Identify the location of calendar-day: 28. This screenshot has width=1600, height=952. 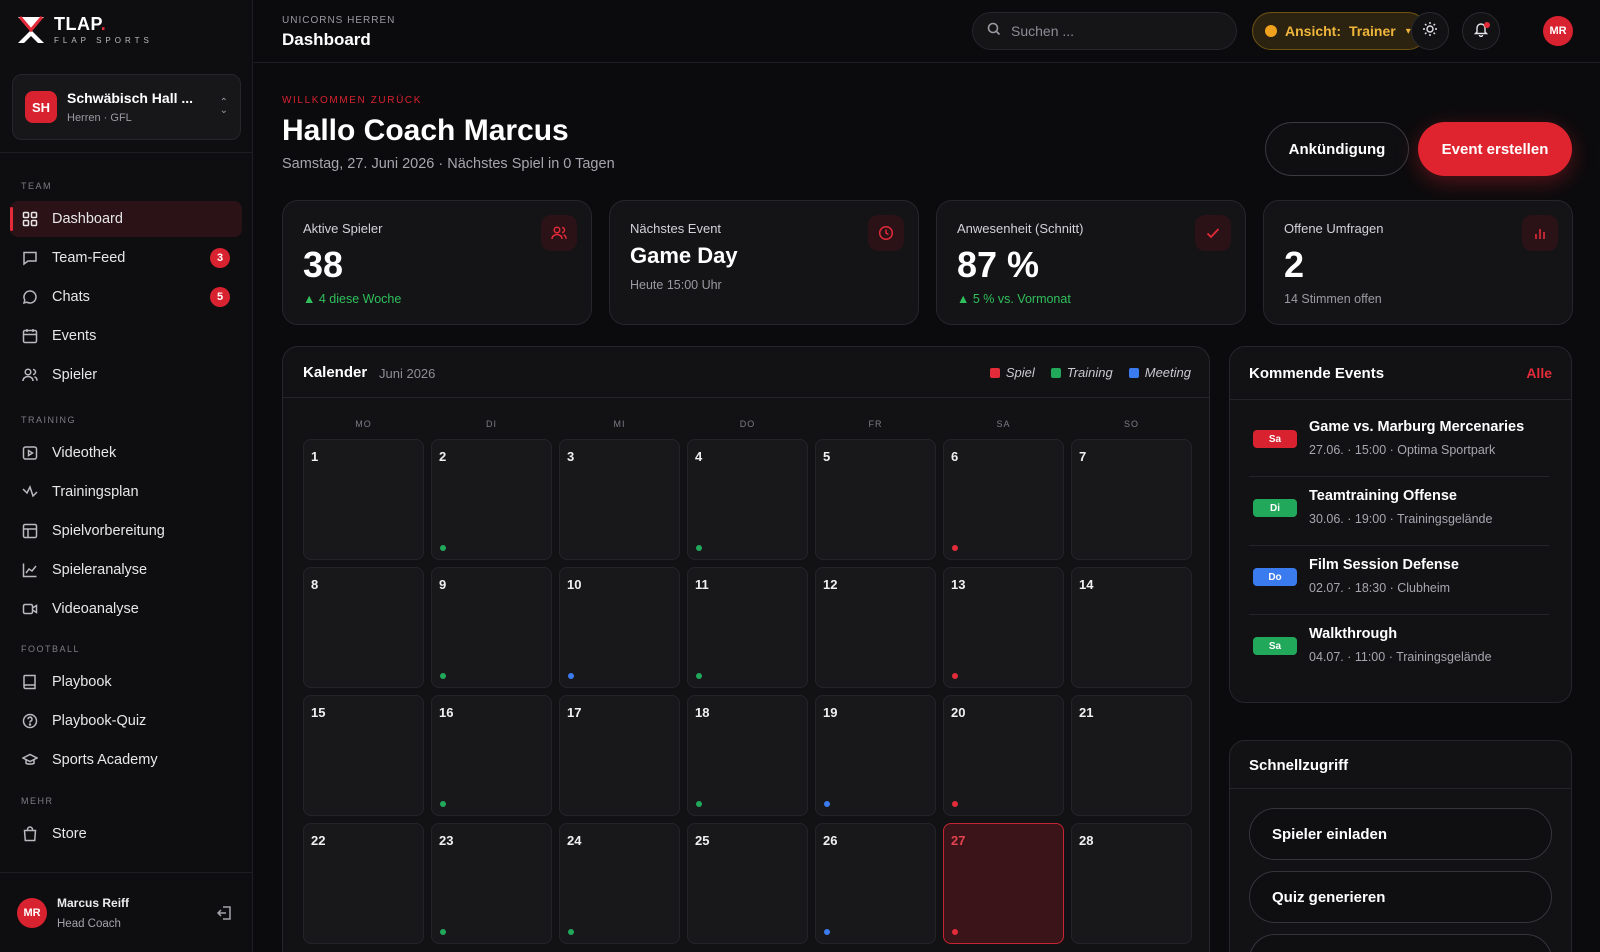
(1131, 883).